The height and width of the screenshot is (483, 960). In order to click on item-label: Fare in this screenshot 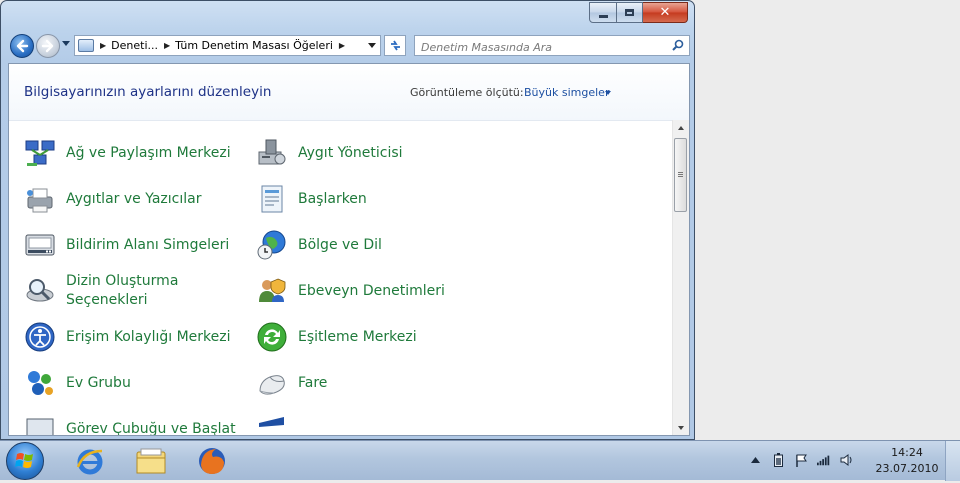, I will do `click(313, 382)`.